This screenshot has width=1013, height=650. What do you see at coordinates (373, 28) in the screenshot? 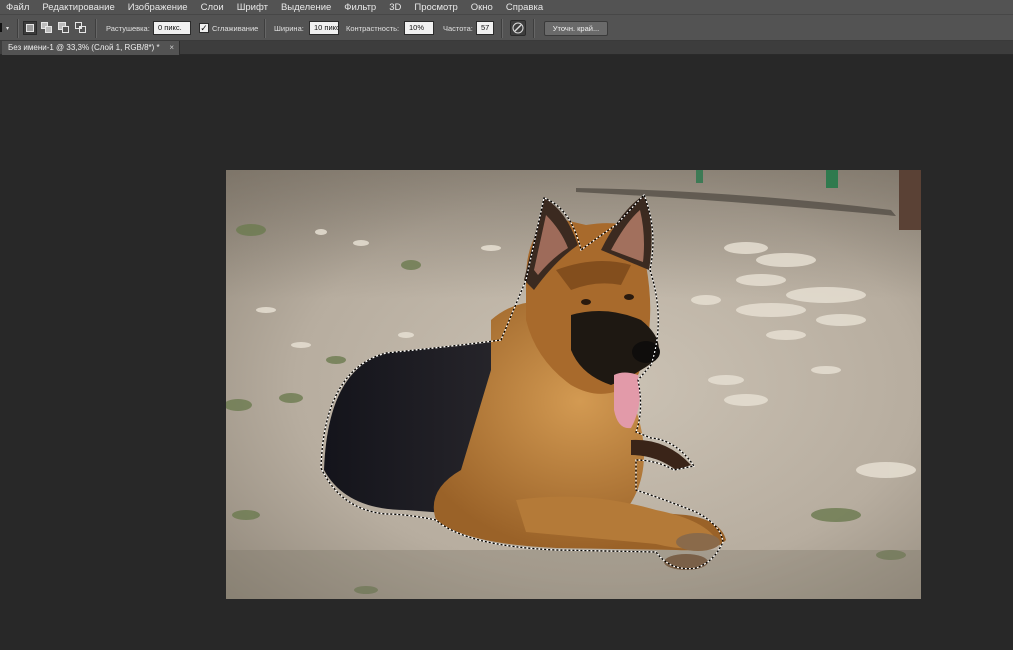
I see `contrast-label: Контрастность:` at bounding box center [373, 28].